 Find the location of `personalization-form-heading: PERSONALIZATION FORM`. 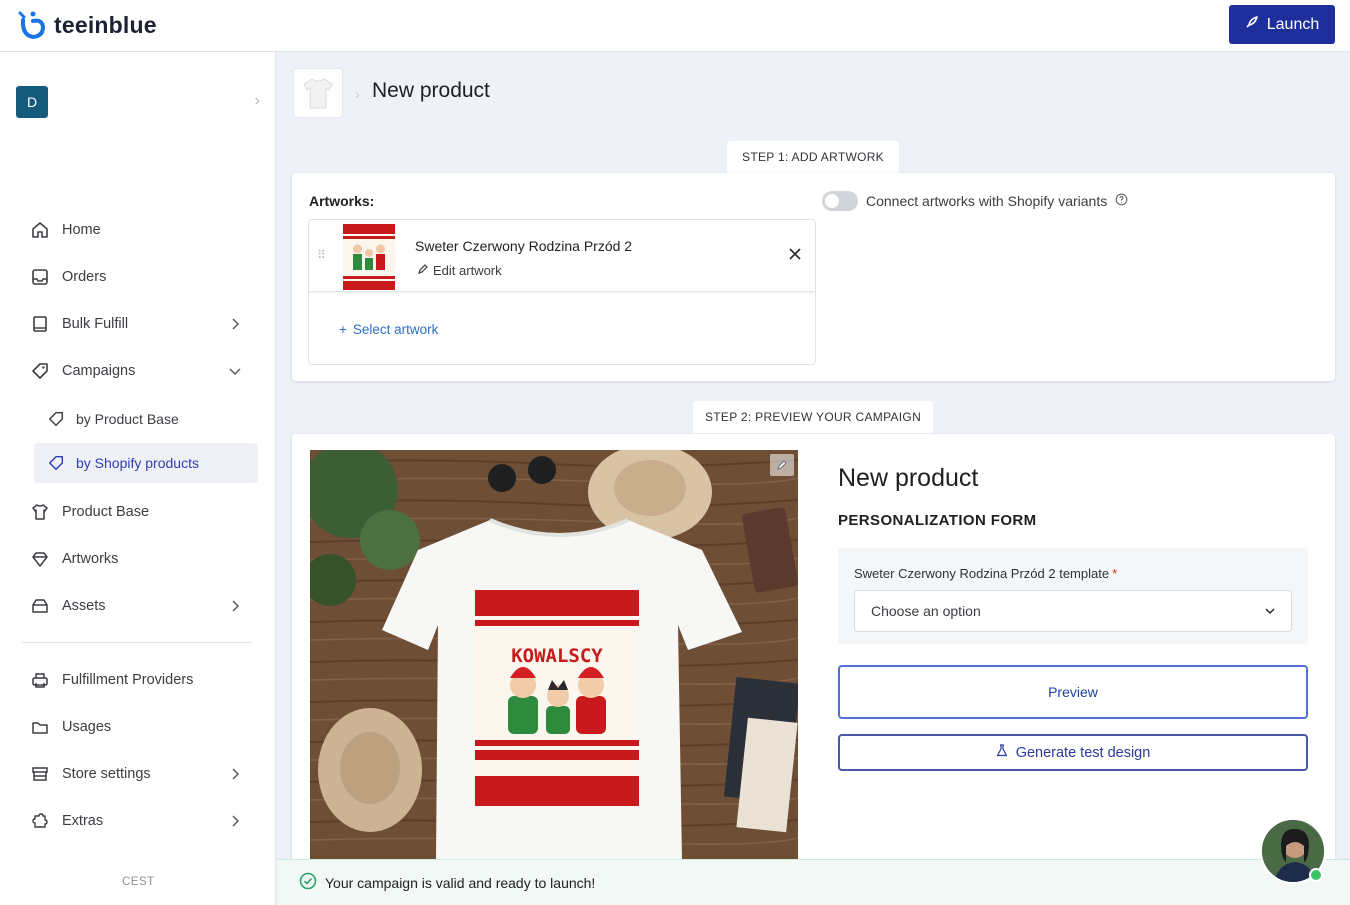

personalization-form-heading: PERSONALIZATION FORM is located at coordinates (937, 520).